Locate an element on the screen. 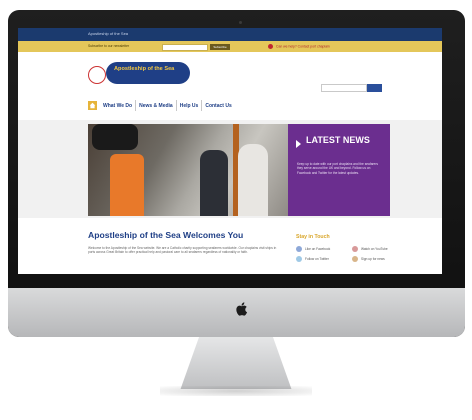  social-link-newsletter: Sign up for news is located at coordinates (368, 259).